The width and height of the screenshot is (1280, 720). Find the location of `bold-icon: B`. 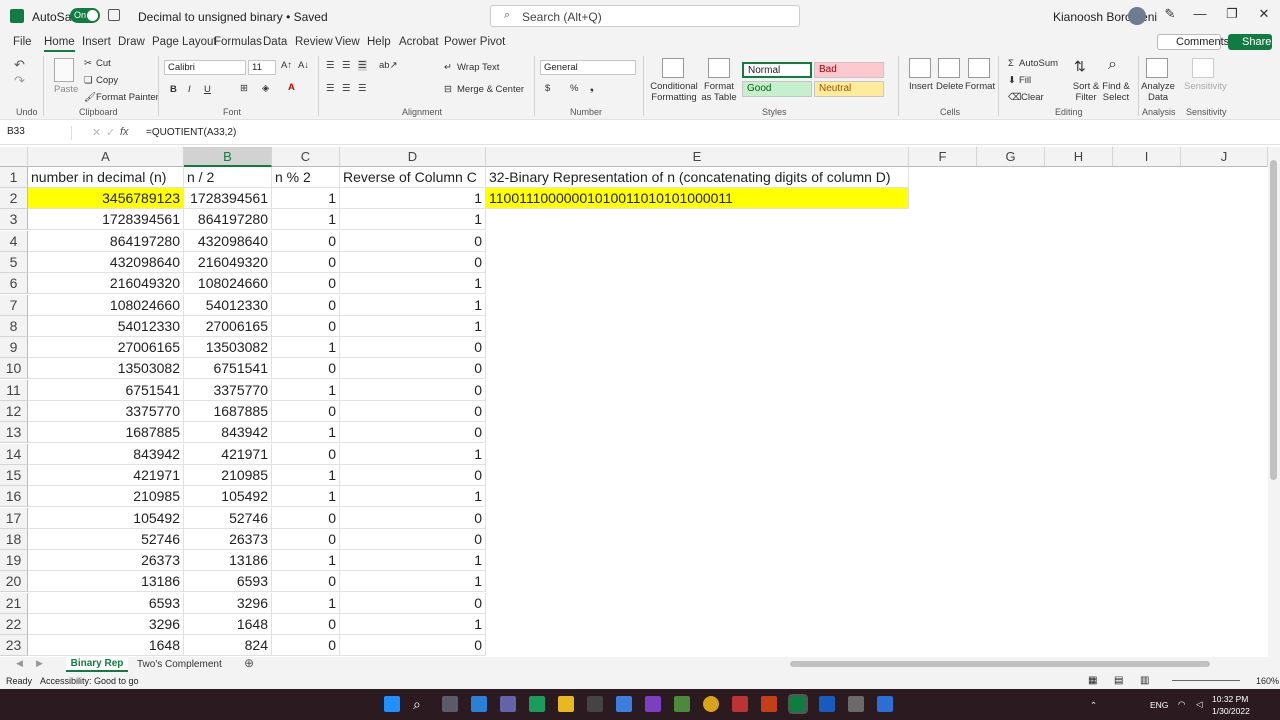

bold-icon: B is located at coordinates (173, 89).